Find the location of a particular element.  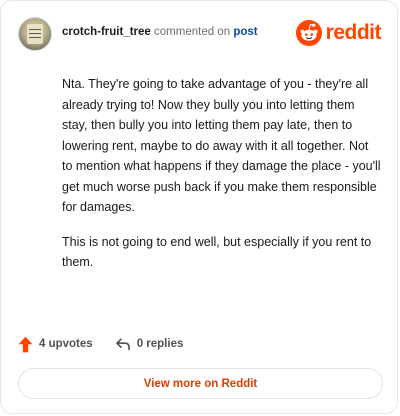

avatar is located at coordinates (35, 34).